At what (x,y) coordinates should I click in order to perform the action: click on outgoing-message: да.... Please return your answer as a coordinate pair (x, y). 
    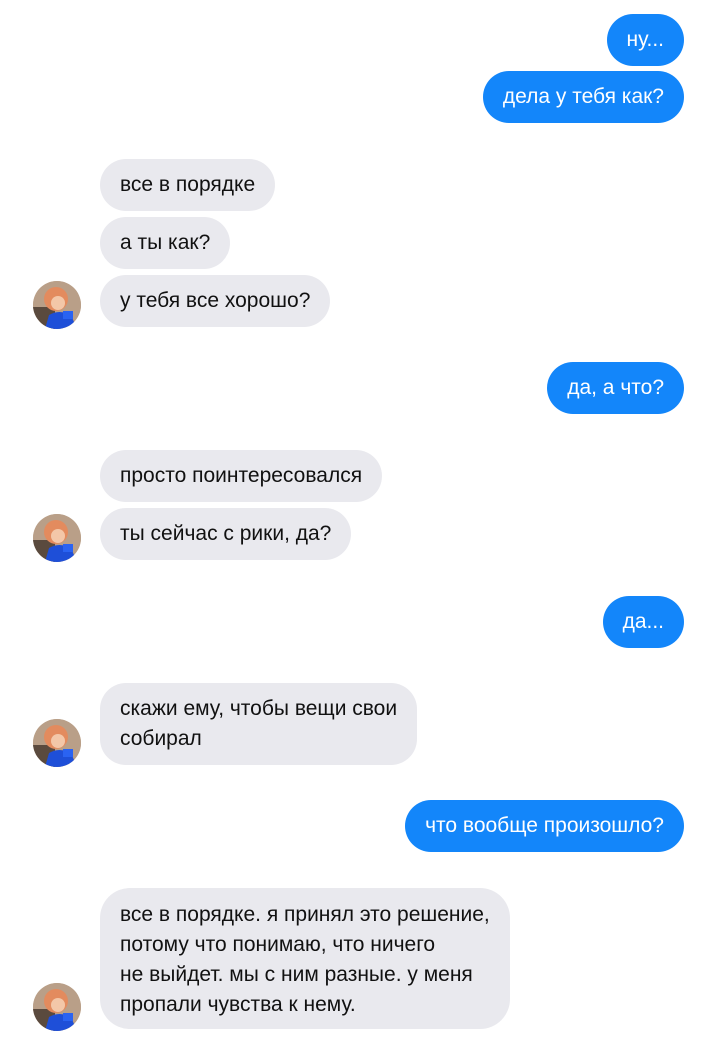
    Looking at the image, I should click on (643, 622).